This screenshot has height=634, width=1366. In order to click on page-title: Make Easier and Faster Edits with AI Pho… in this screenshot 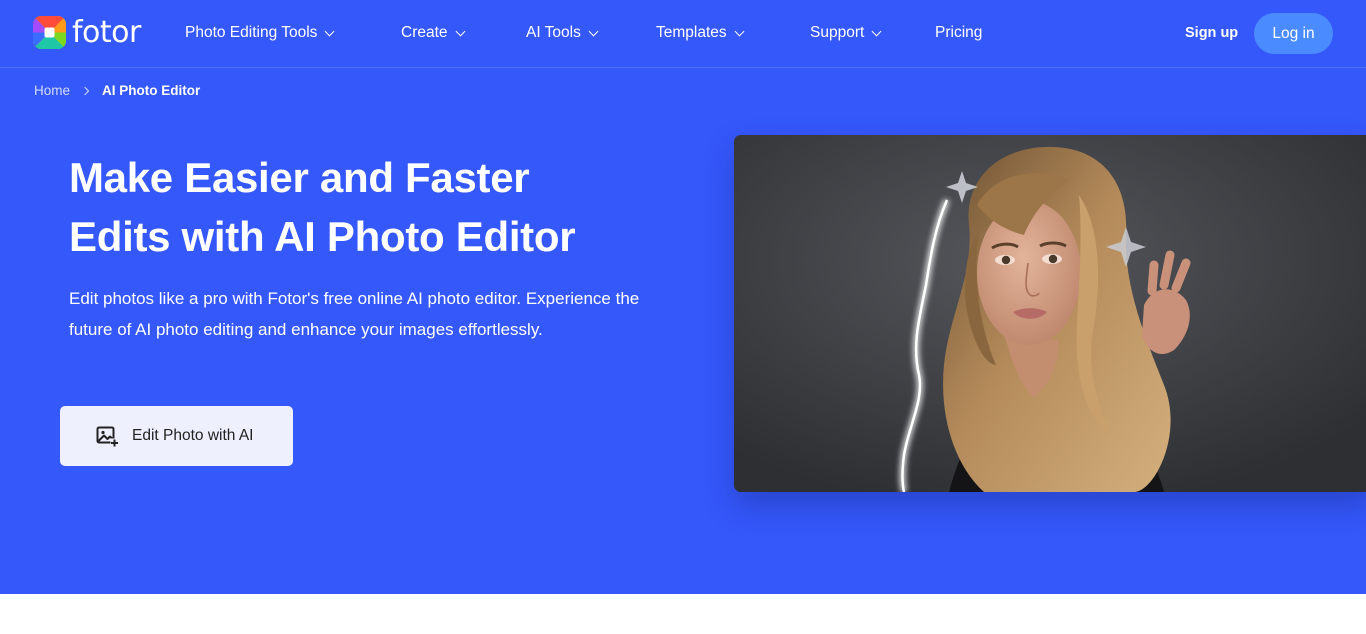, I will do `click(379, 207)`.